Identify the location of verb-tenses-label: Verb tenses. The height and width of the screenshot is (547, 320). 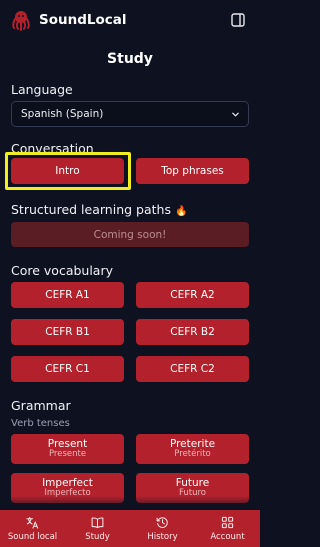
(40, 423).